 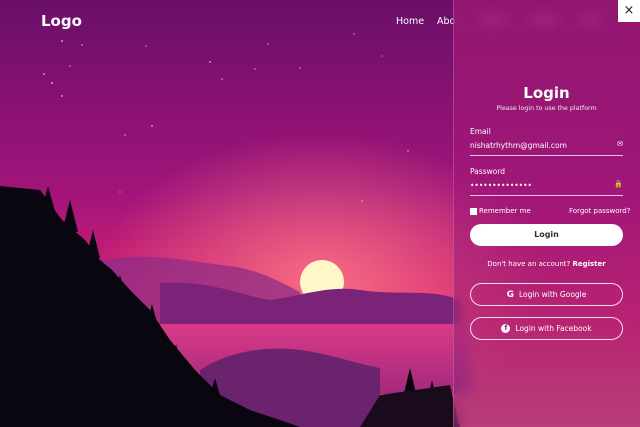 I want to click on email-field: nishatrhythm@gmail.com ✉, so click(x=546, y=147).